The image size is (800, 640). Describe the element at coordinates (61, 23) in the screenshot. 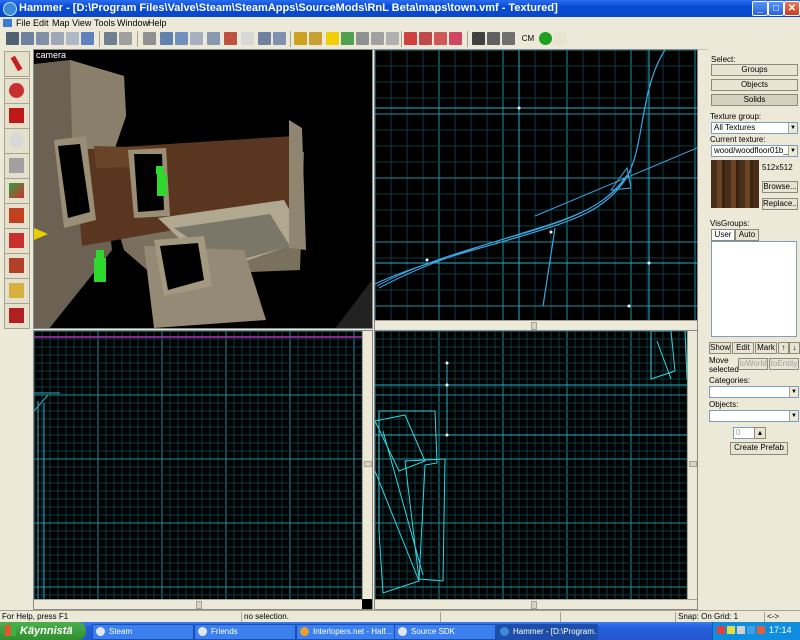

I see `menu-map: Map` at that location.